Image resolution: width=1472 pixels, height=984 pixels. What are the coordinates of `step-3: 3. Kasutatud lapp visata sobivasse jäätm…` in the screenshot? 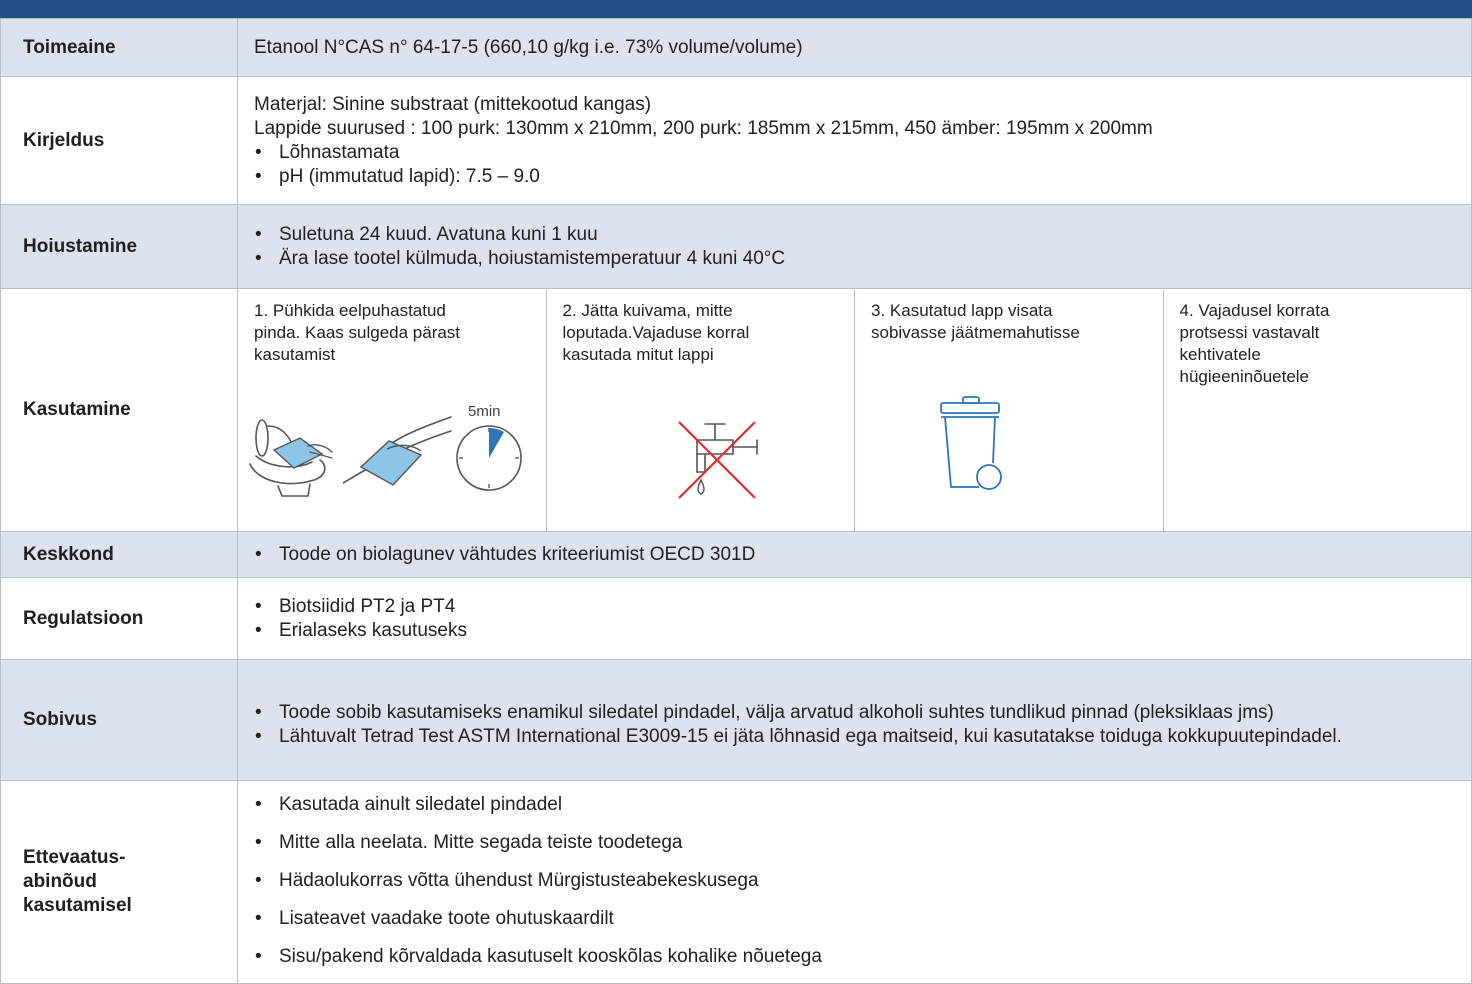 It's located at (1008, 410).